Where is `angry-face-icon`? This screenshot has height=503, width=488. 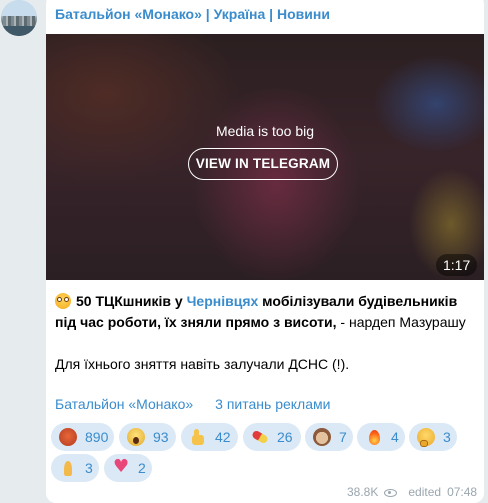 angry-face-icon is located at coordinates (68, 437).